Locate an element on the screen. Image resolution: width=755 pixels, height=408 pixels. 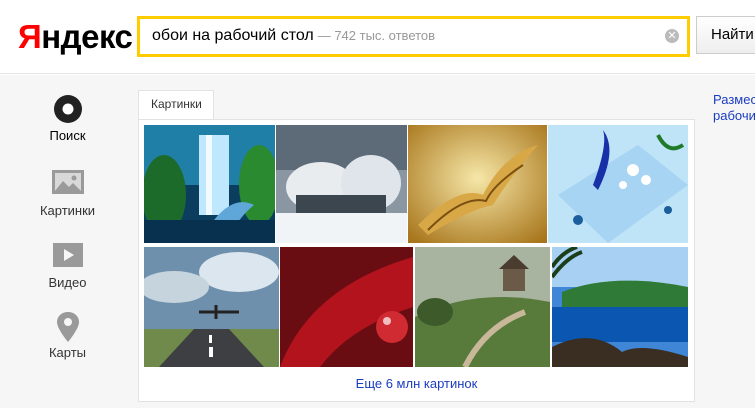
sidebar-item-images: Картинки is located at coordinates (67, 193).